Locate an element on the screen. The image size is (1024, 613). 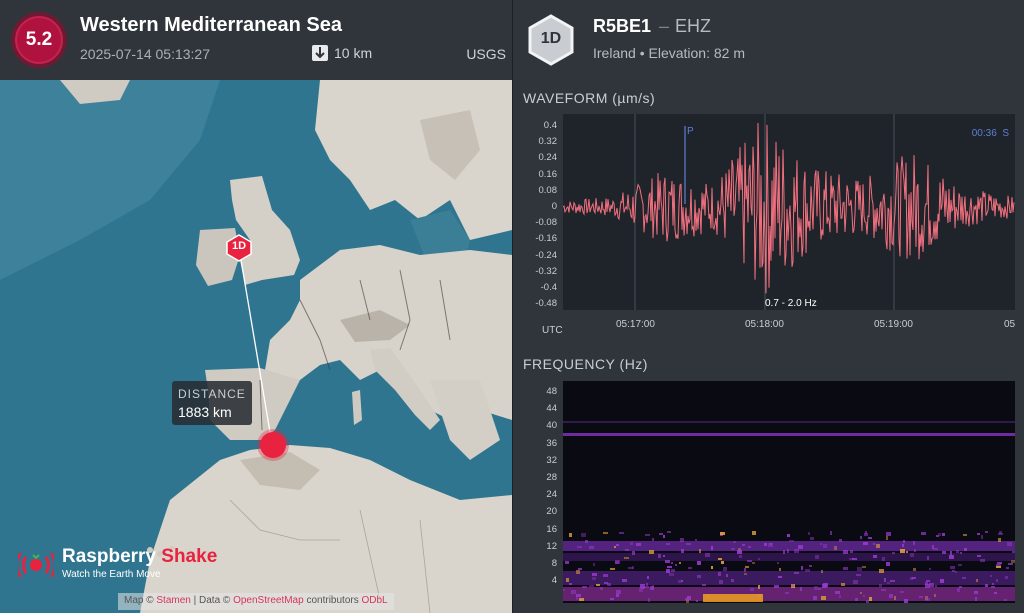
frequency-y-tick: 8 is located at coordinates (554, 563).